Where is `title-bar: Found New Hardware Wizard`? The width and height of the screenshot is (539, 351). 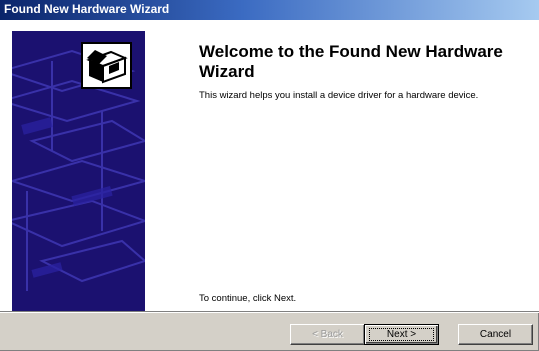 title-bar: Found New Hardware Wizard is located at coordinates (269, 10).